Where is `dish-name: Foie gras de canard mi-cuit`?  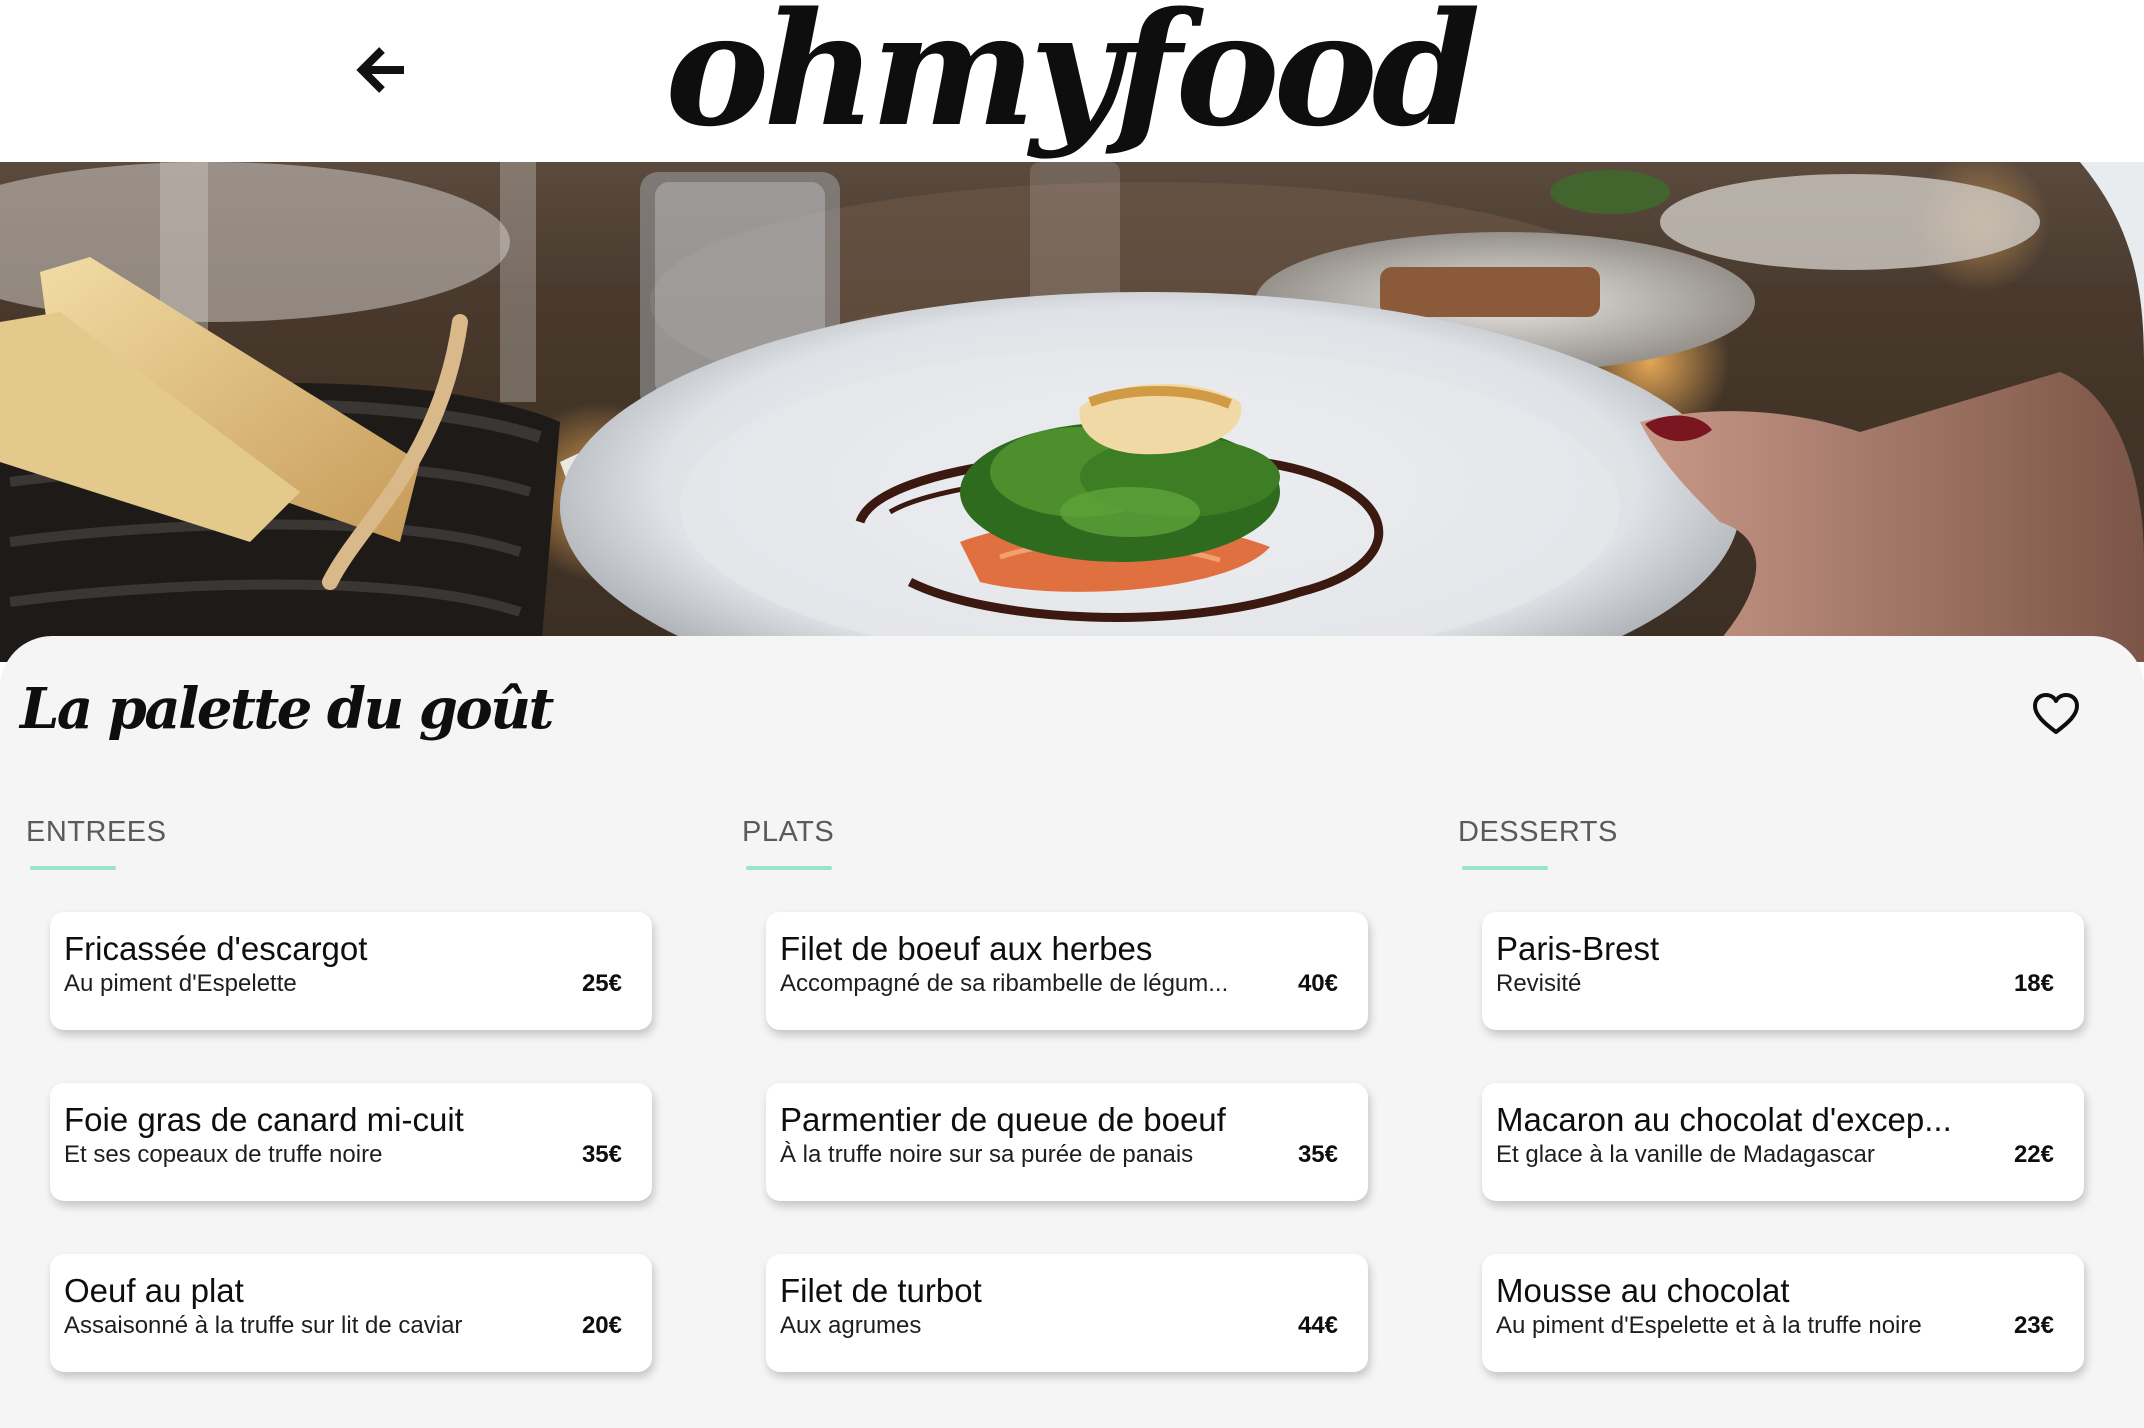 dish-name: Foie gras de canard mi-cuit is located at coordinates (264, 1119).